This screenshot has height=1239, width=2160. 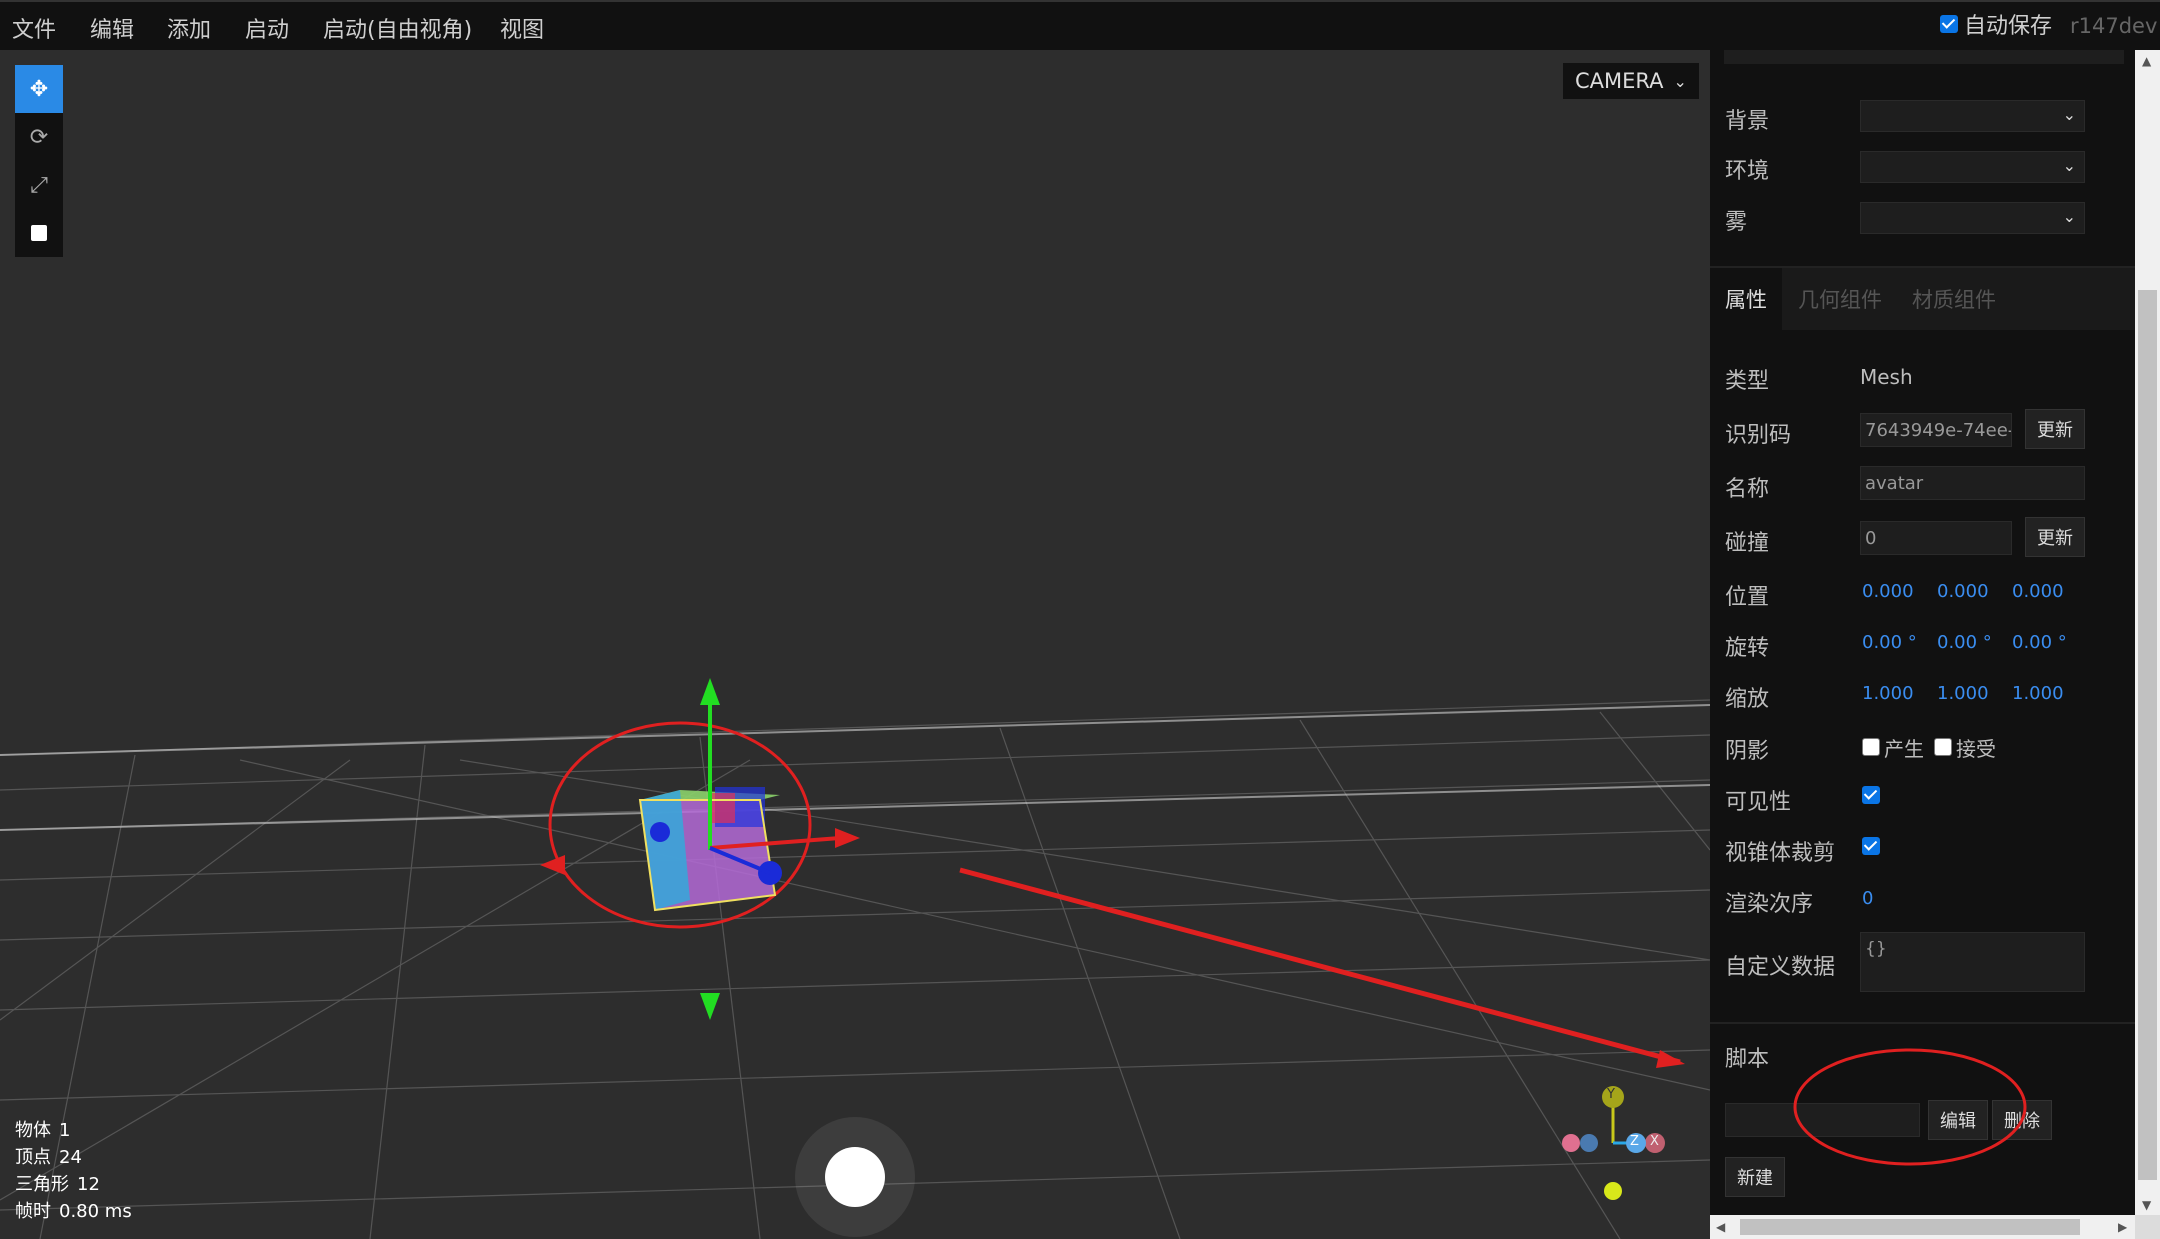 I want to click on visible-label: 可见性, so click(x=1758, y=802).